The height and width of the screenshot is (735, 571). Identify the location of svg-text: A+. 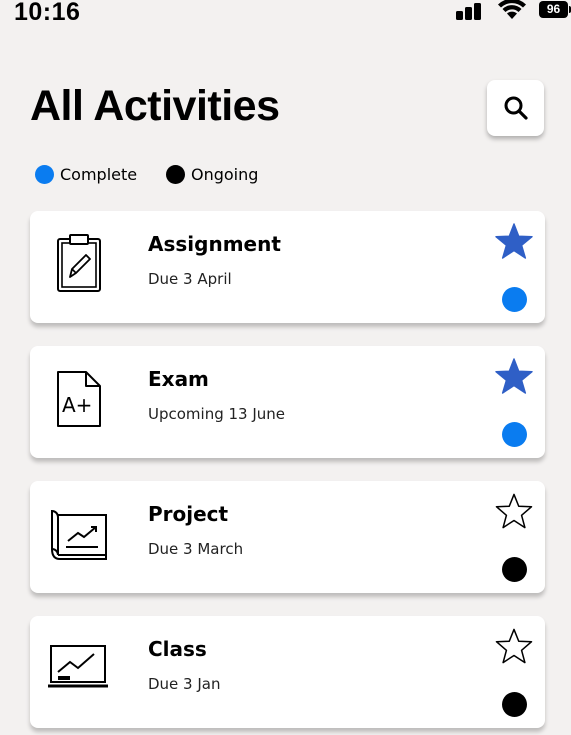
(77, 405).